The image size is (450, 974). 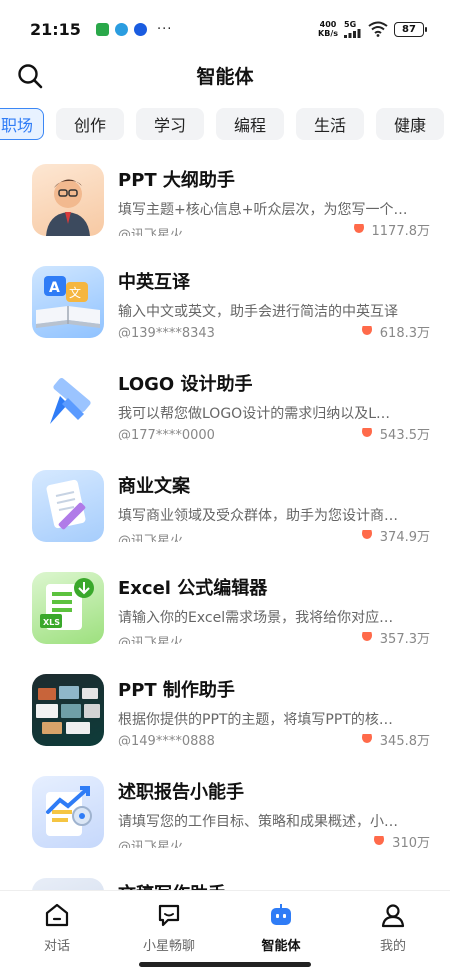 I want to click on item-description: 输入中文或英文，助手会进行简洁的中英互译, so click(x=258, y=312).